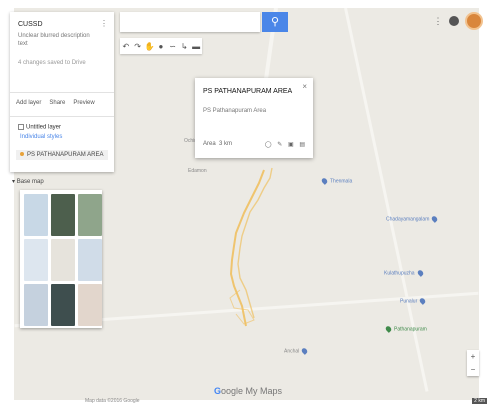  I want to click on layer-checkbox, so click(21, 127).